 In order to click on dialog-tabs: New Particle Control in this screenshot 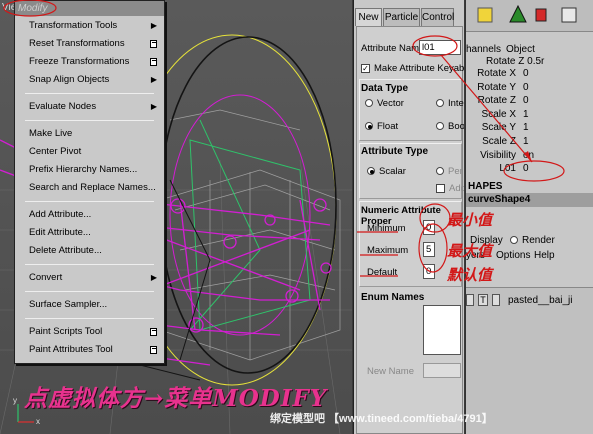, I will do `click(409, 17)`.